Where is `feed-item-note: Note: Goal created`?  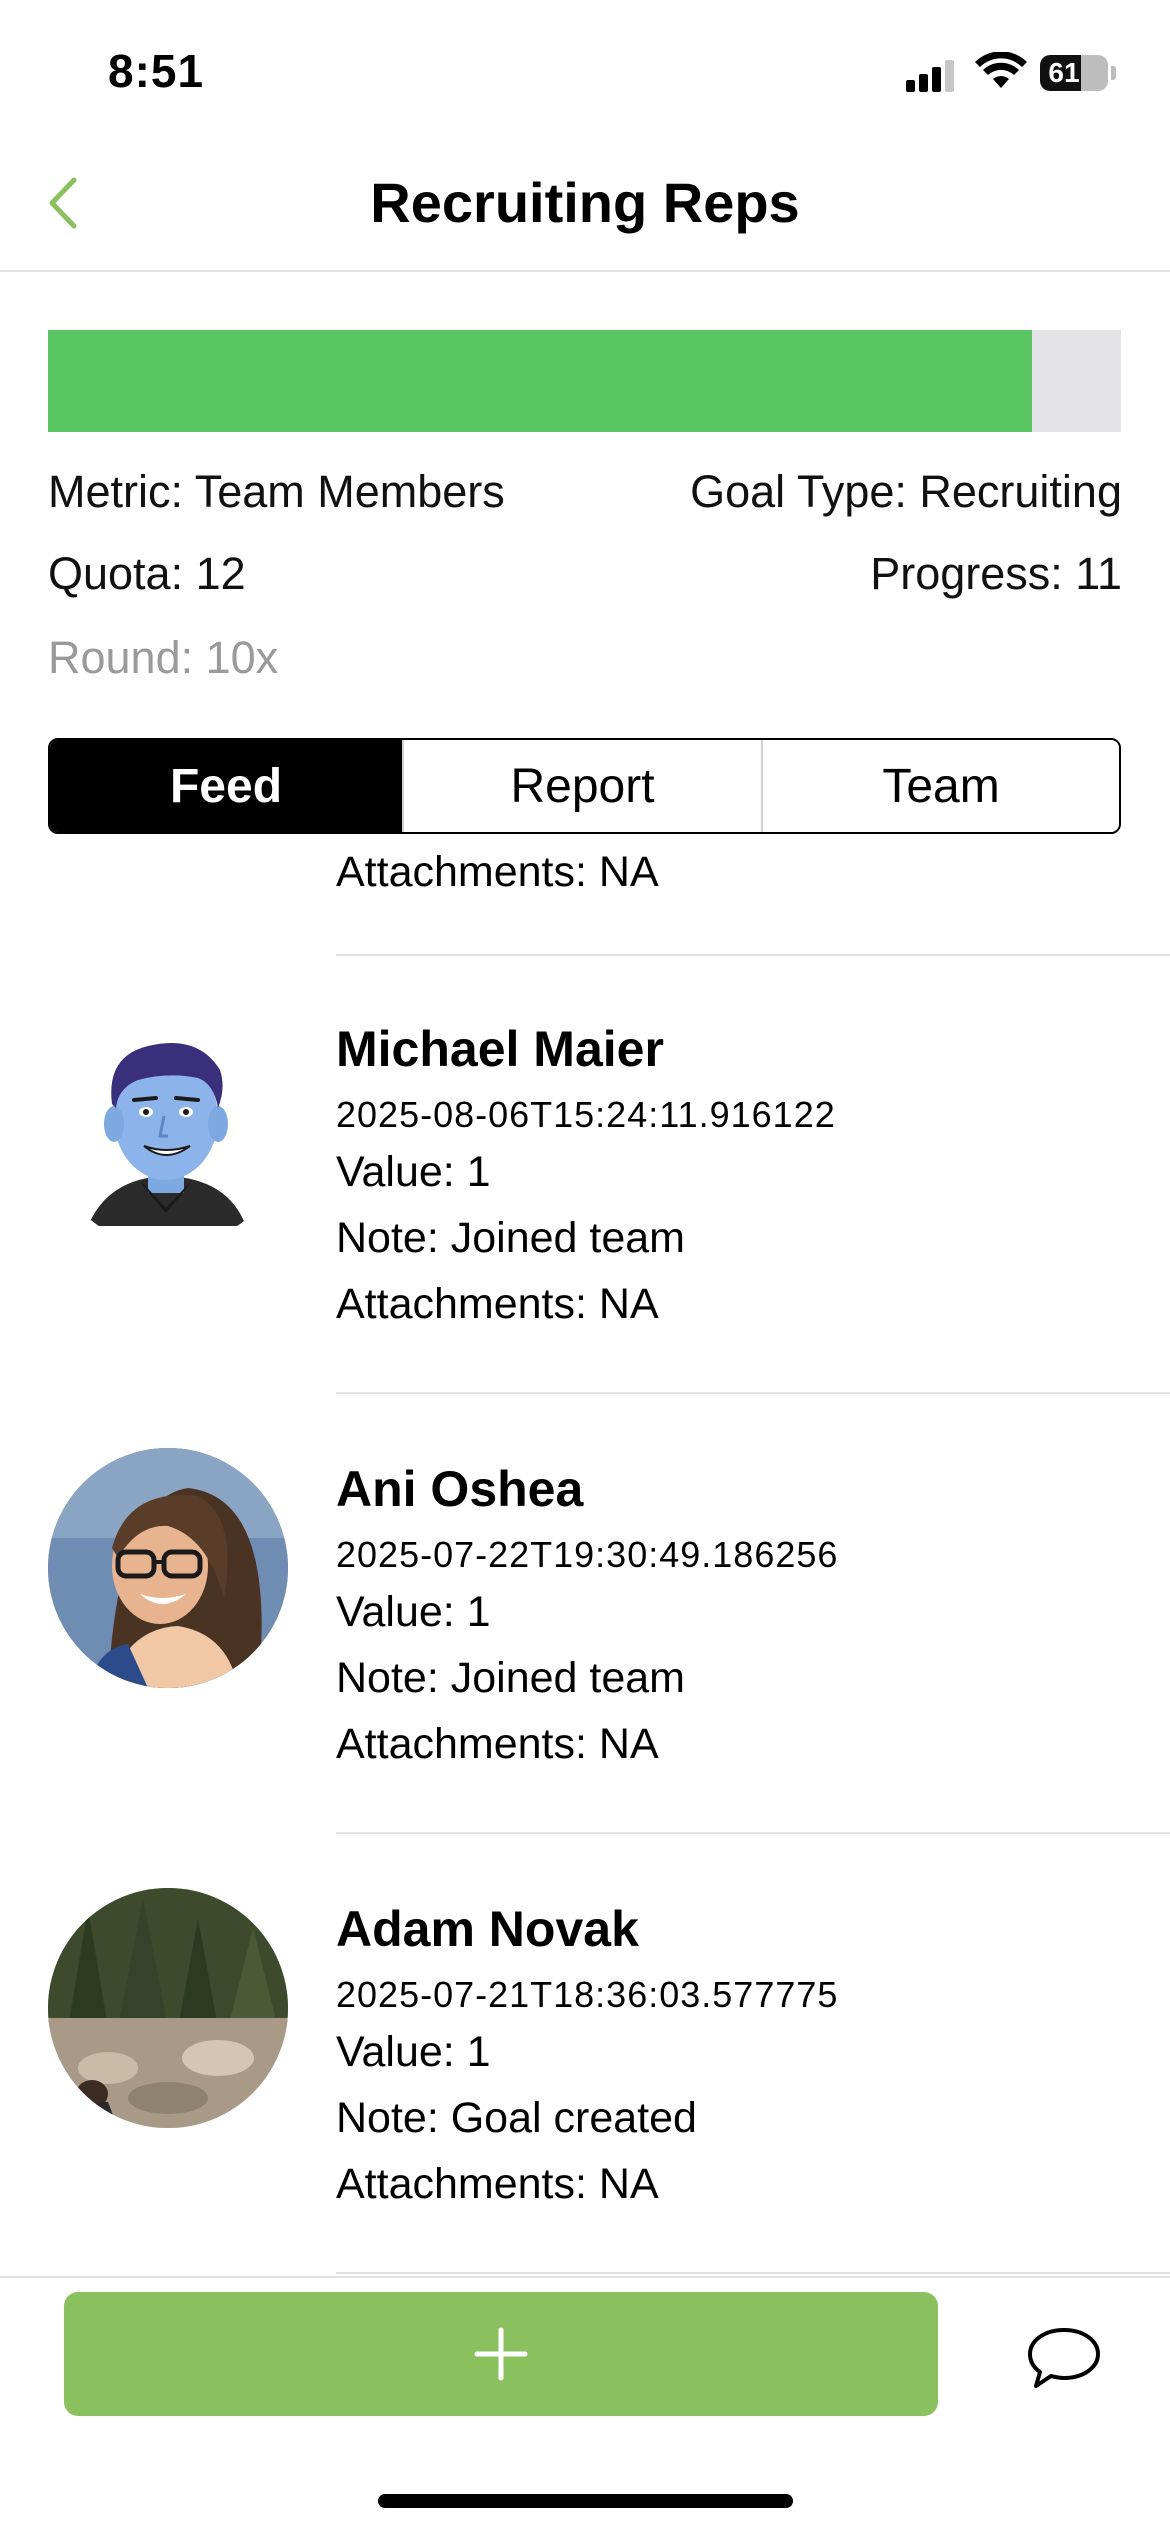 feed-item-note: Note: Goal created is located at coordinates (516, 2118).